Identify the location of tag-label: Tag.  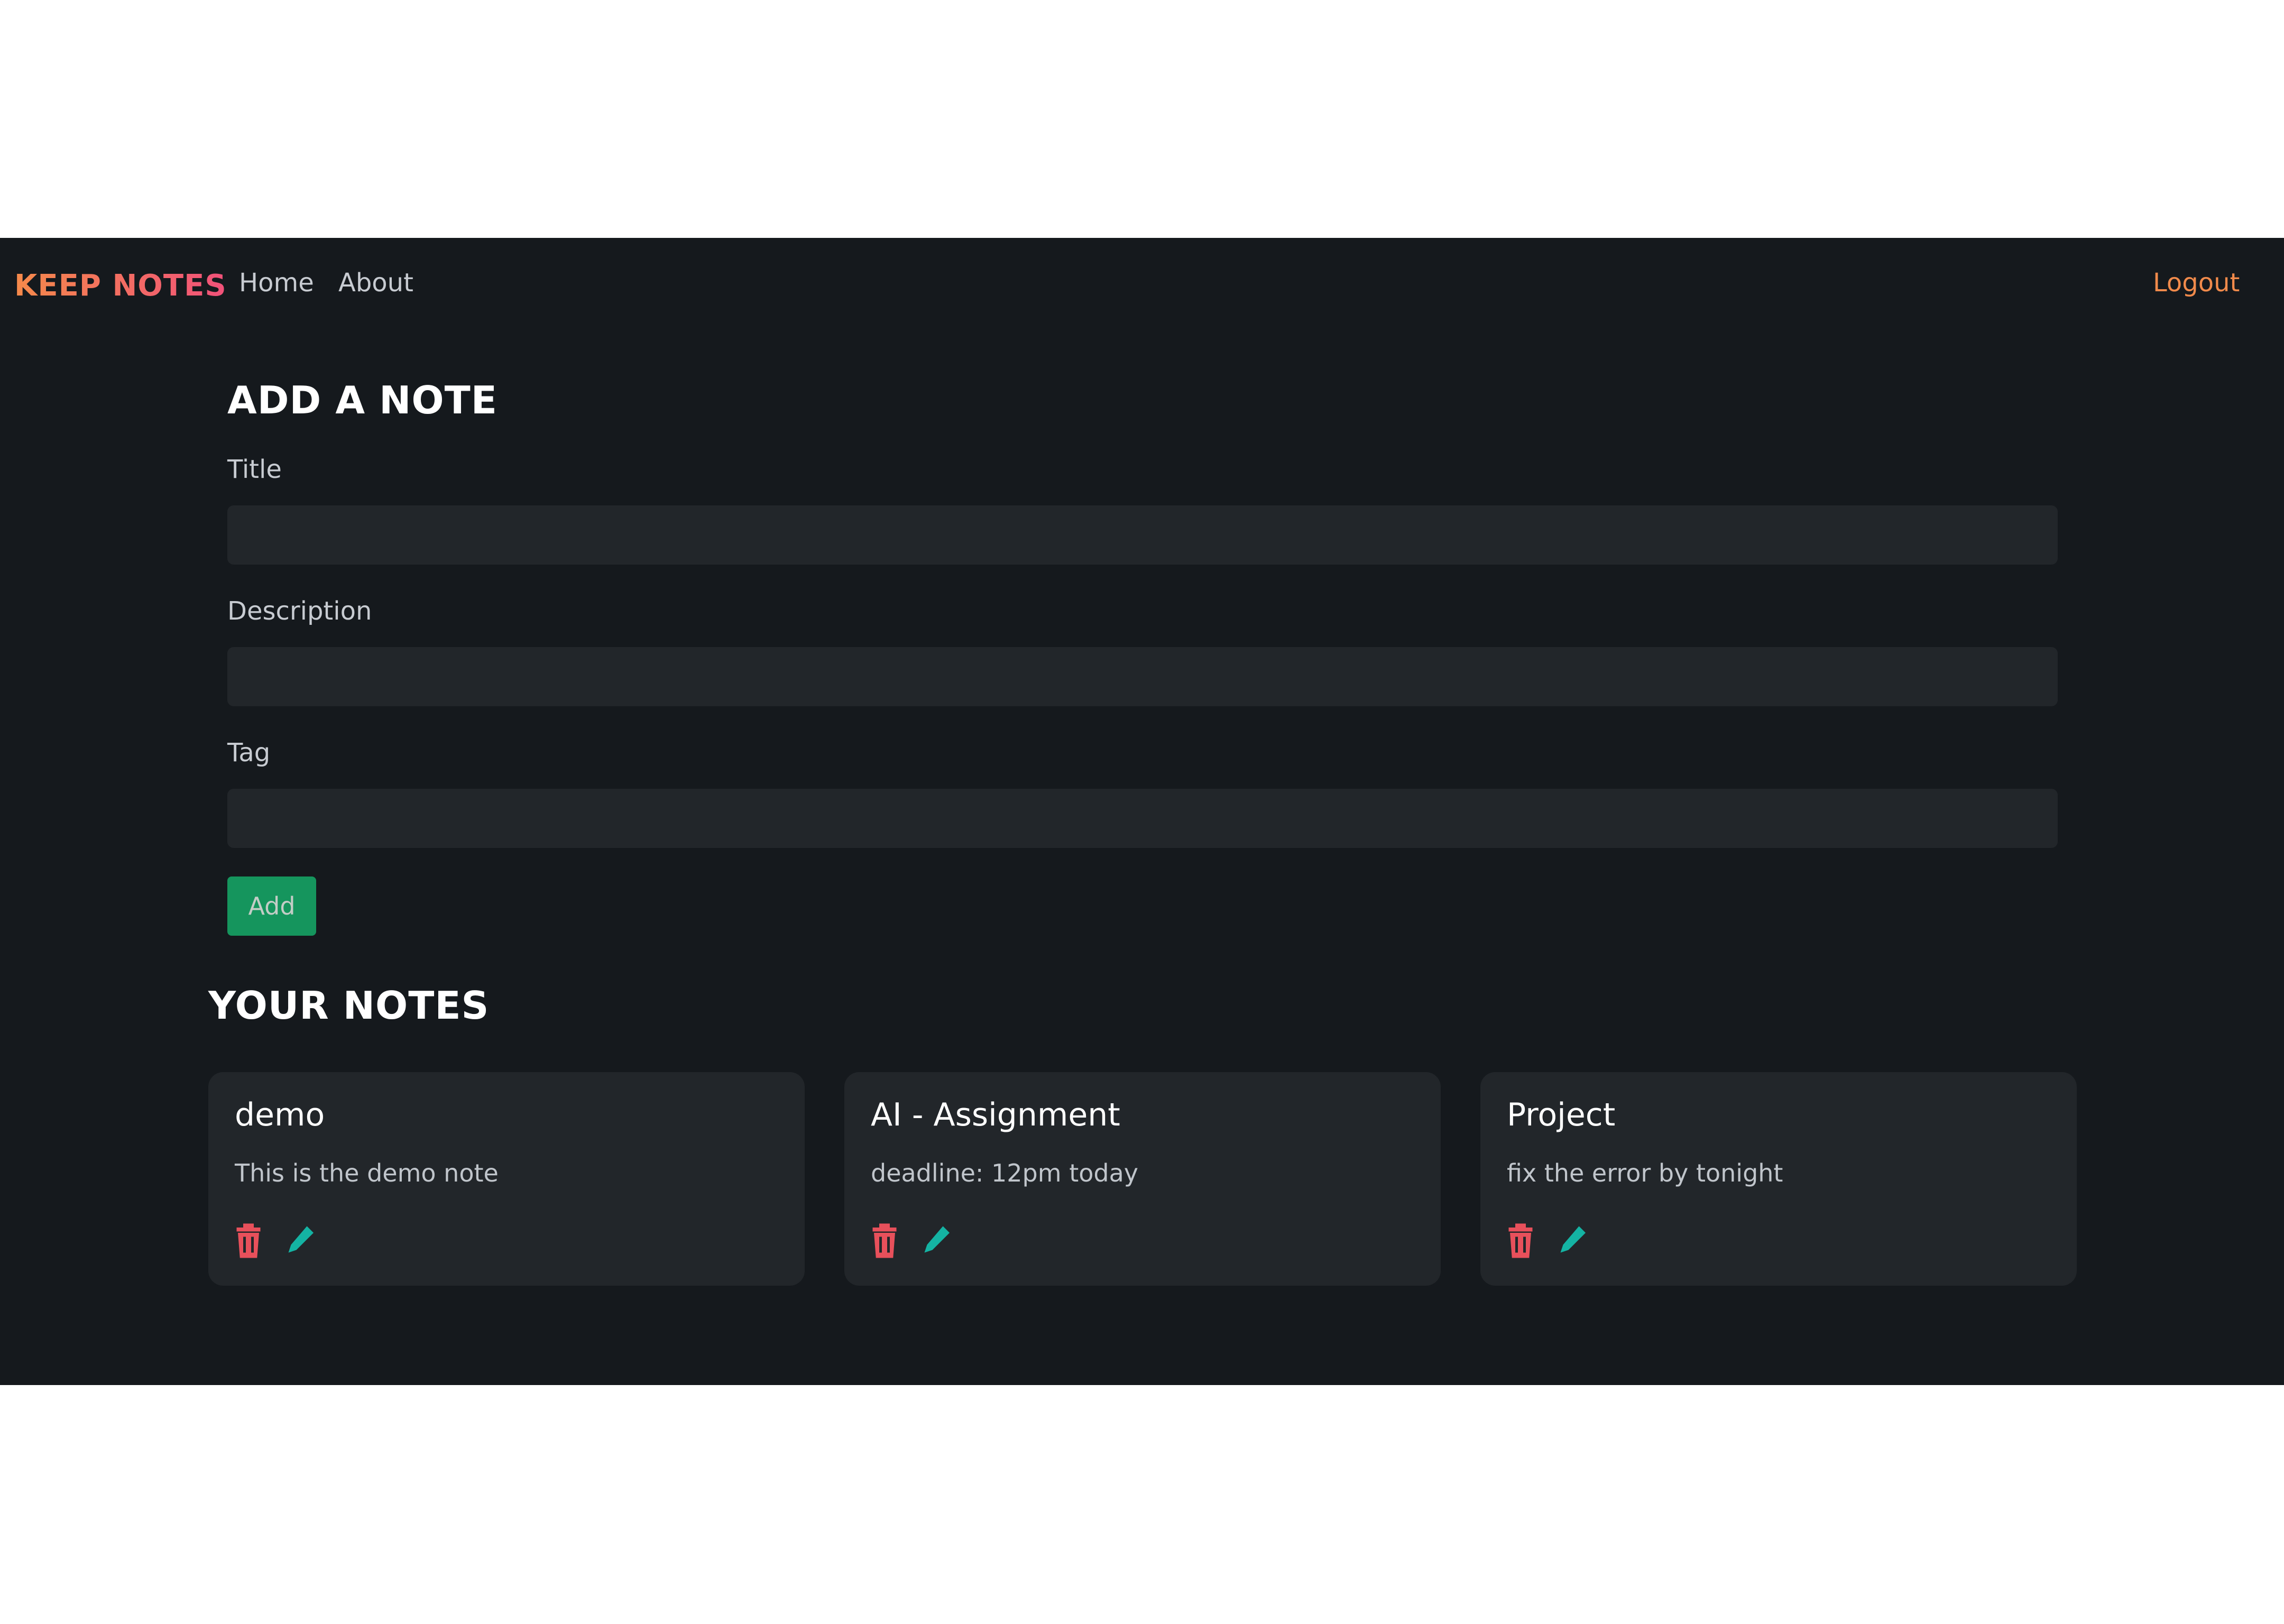
(249, 753).